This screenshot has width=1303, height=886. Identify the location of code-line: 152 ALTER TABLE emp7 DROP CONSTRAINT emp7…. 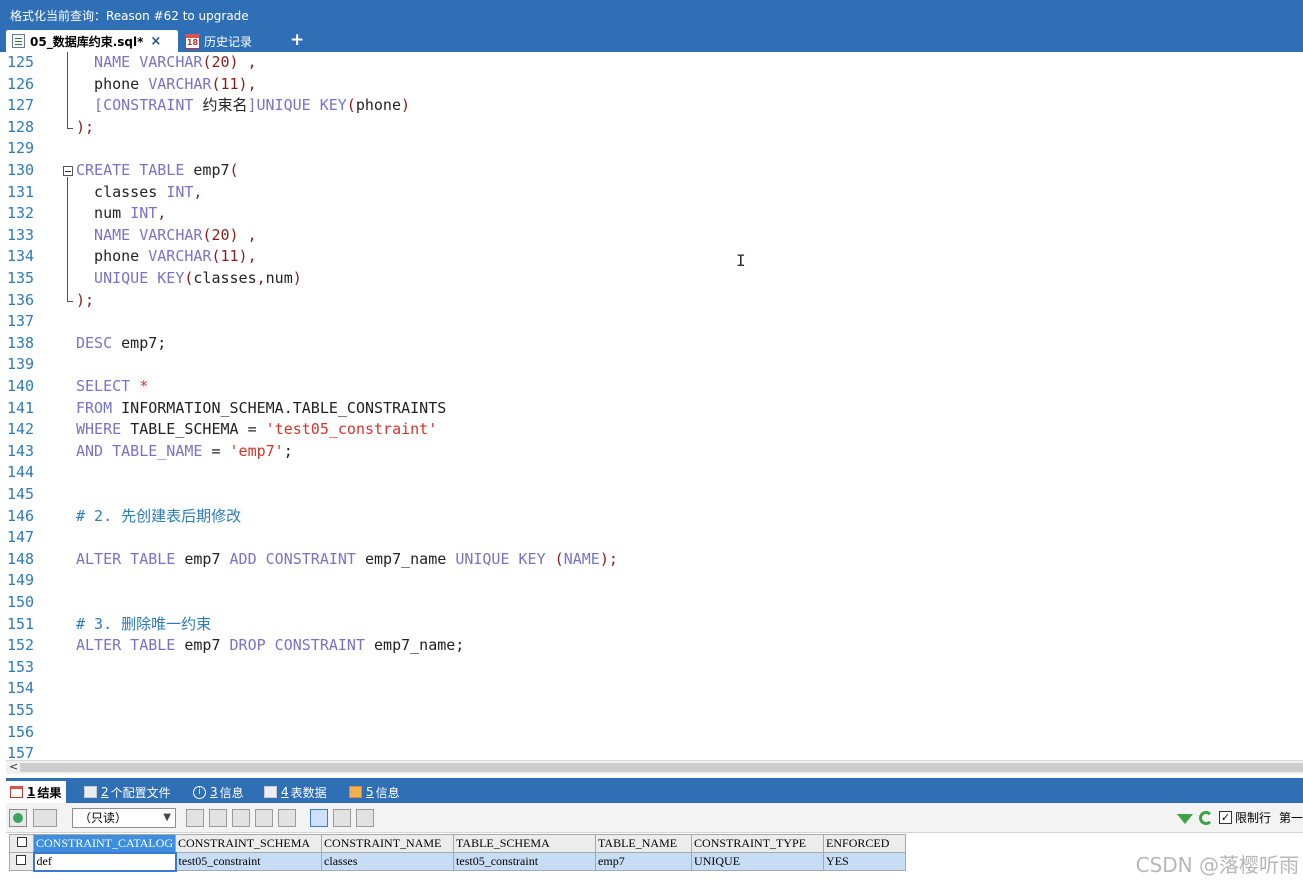
(654, 646).